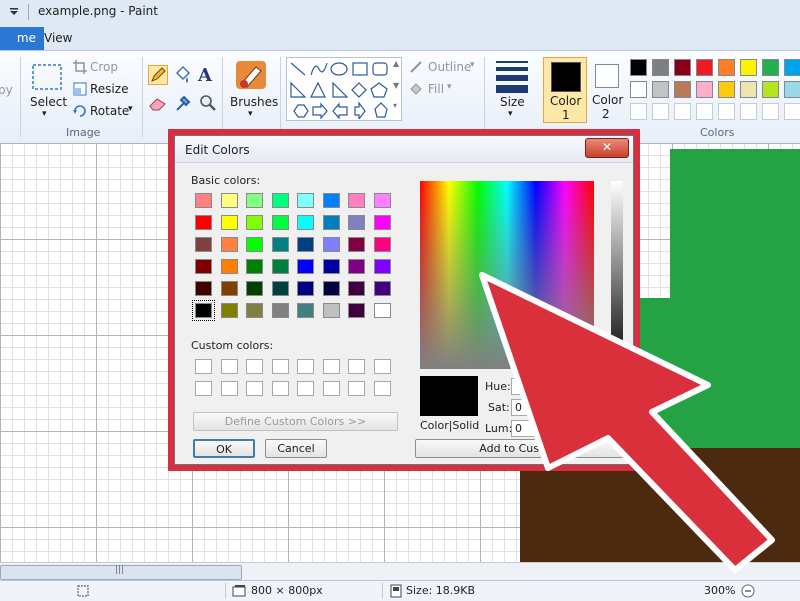 The image size is (800, 601). What do you see at coordinates (507, 275) in the screenshot?
I see `color-spectrum` at bounding box center [507, 275].